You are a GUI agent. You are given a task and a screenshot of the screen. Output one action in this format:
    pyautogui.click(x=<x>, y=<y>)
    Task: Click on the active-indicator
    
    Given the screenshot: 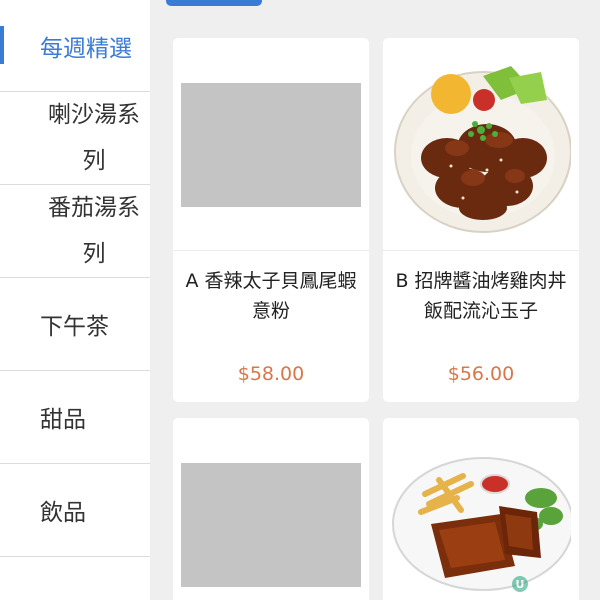 What is the action you would take?
    pyautogui.click(x=2, y=45)
    